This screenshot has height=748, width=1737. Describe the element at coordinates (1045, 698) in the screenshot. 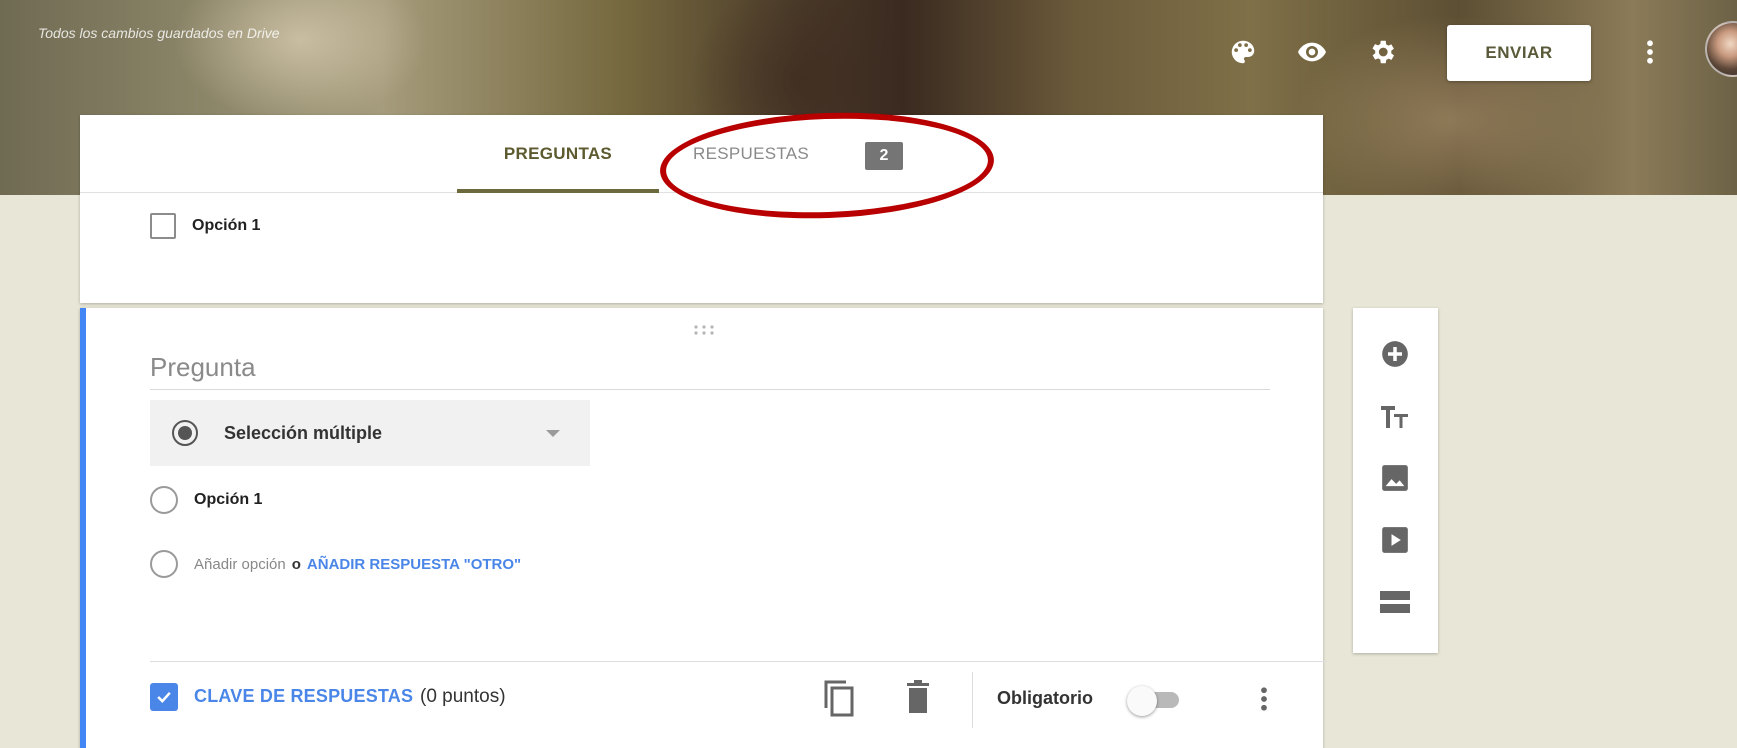

I see `required-label: Obligatorio` at that location.